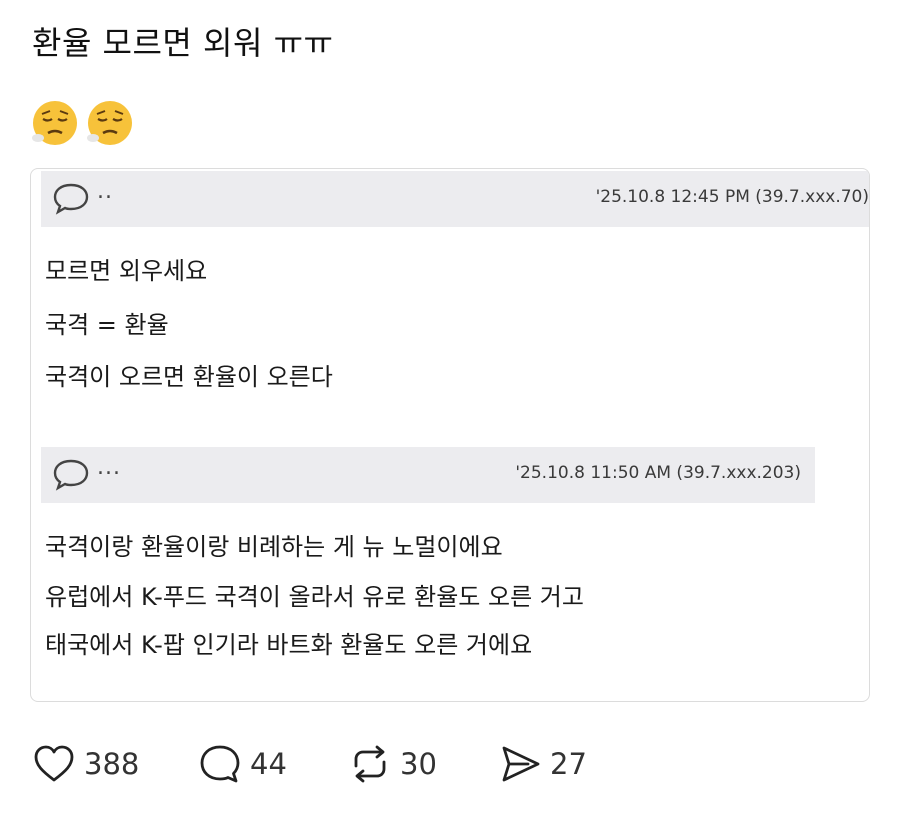  I want to click on like-button: 388, so click(85, 764).